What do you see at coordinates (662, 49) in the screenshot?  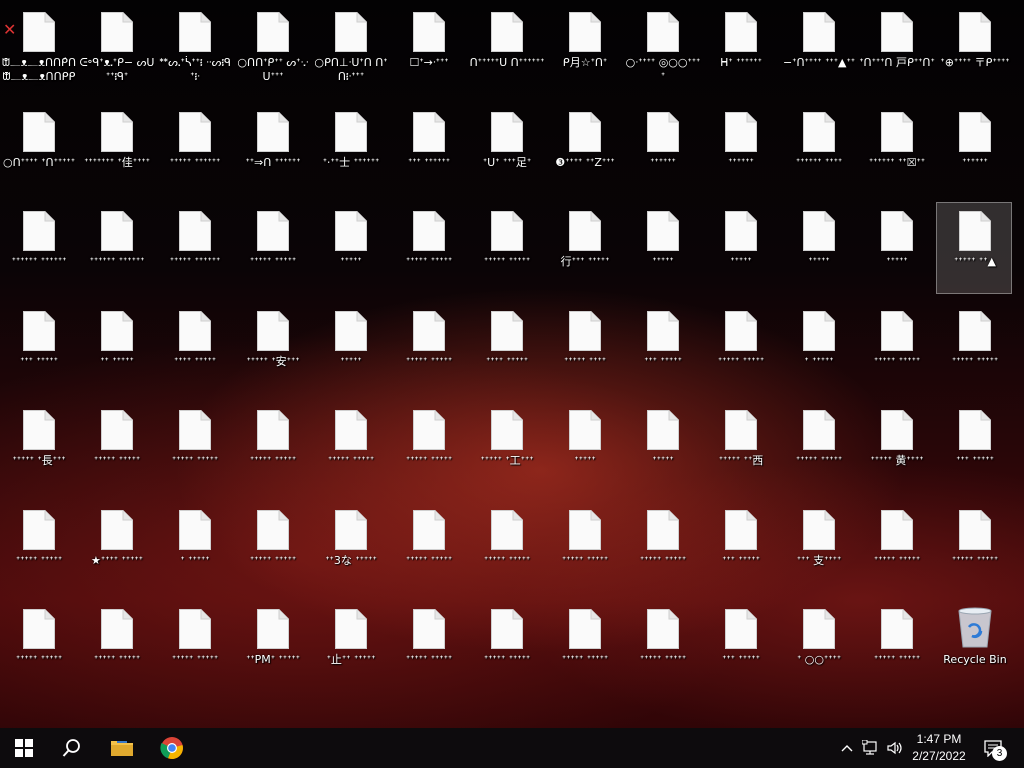 I see `desktop-file-icon: ○ᐧᐩᐩᐩᐩ ◎○○ᐩᐩᐩᐩ` at bounding box center [662, 49].